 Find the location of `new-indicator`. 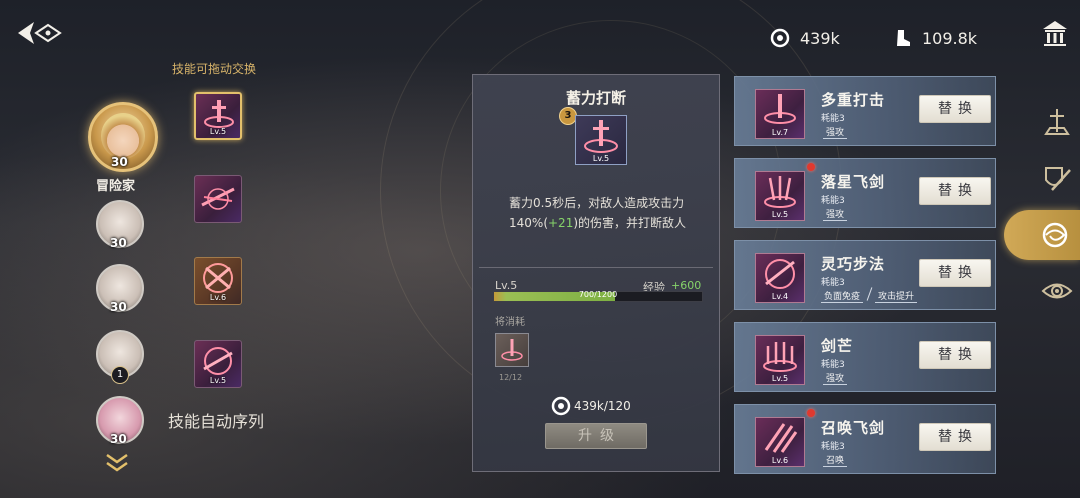

new-indicator is located at coordinates (811, 167).